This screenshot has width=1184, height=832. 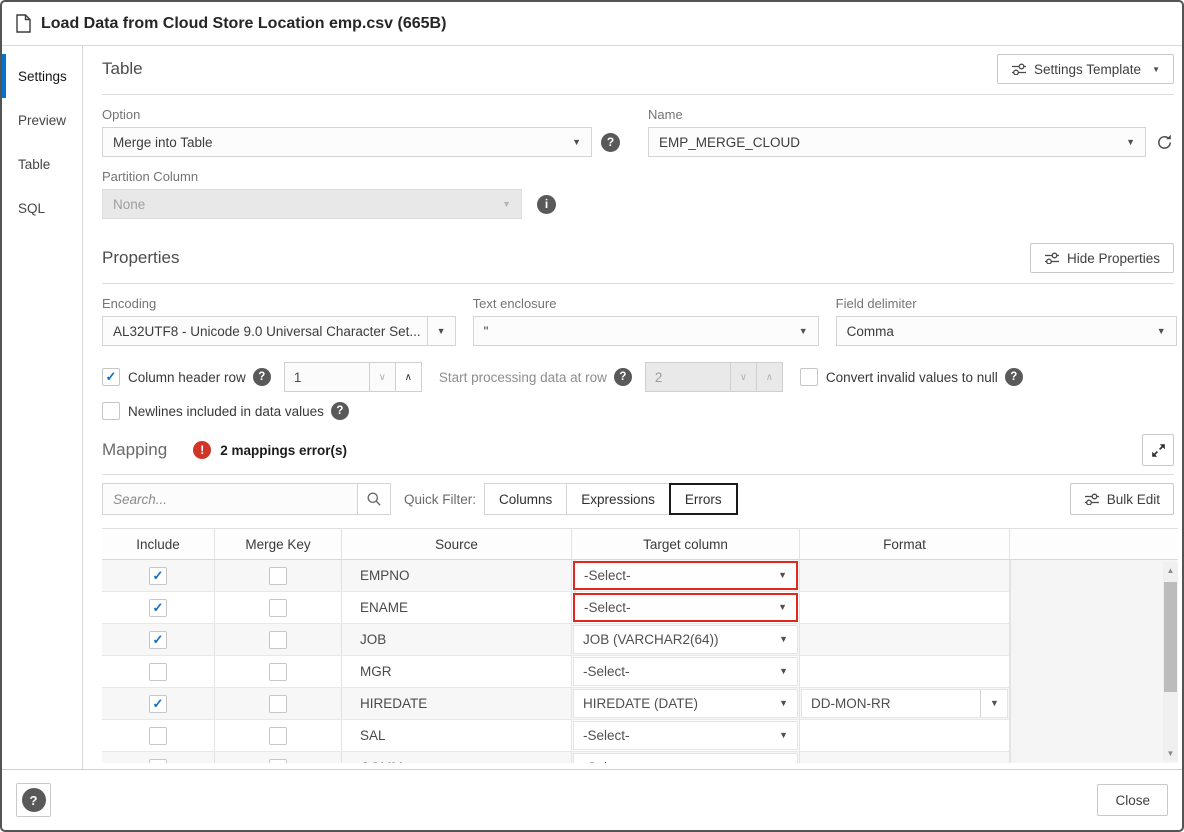 I want to click on help-icon: ?, so click(x=33, y=800).